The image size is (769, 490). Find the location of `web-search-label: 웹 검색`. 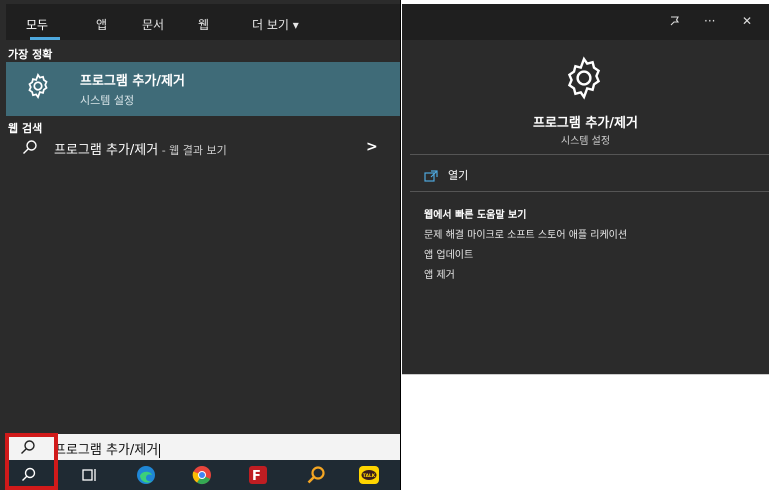

web-search-label: 웹 검색 is located at coordinates (25, 128).